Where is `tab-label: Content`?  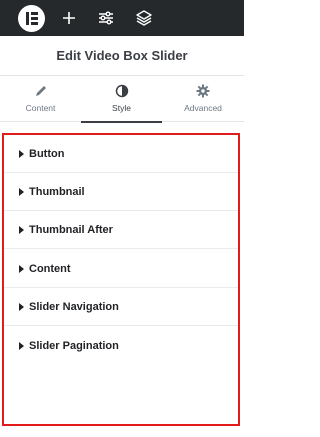 tab-label: Content is located at coordinates (40, 108).